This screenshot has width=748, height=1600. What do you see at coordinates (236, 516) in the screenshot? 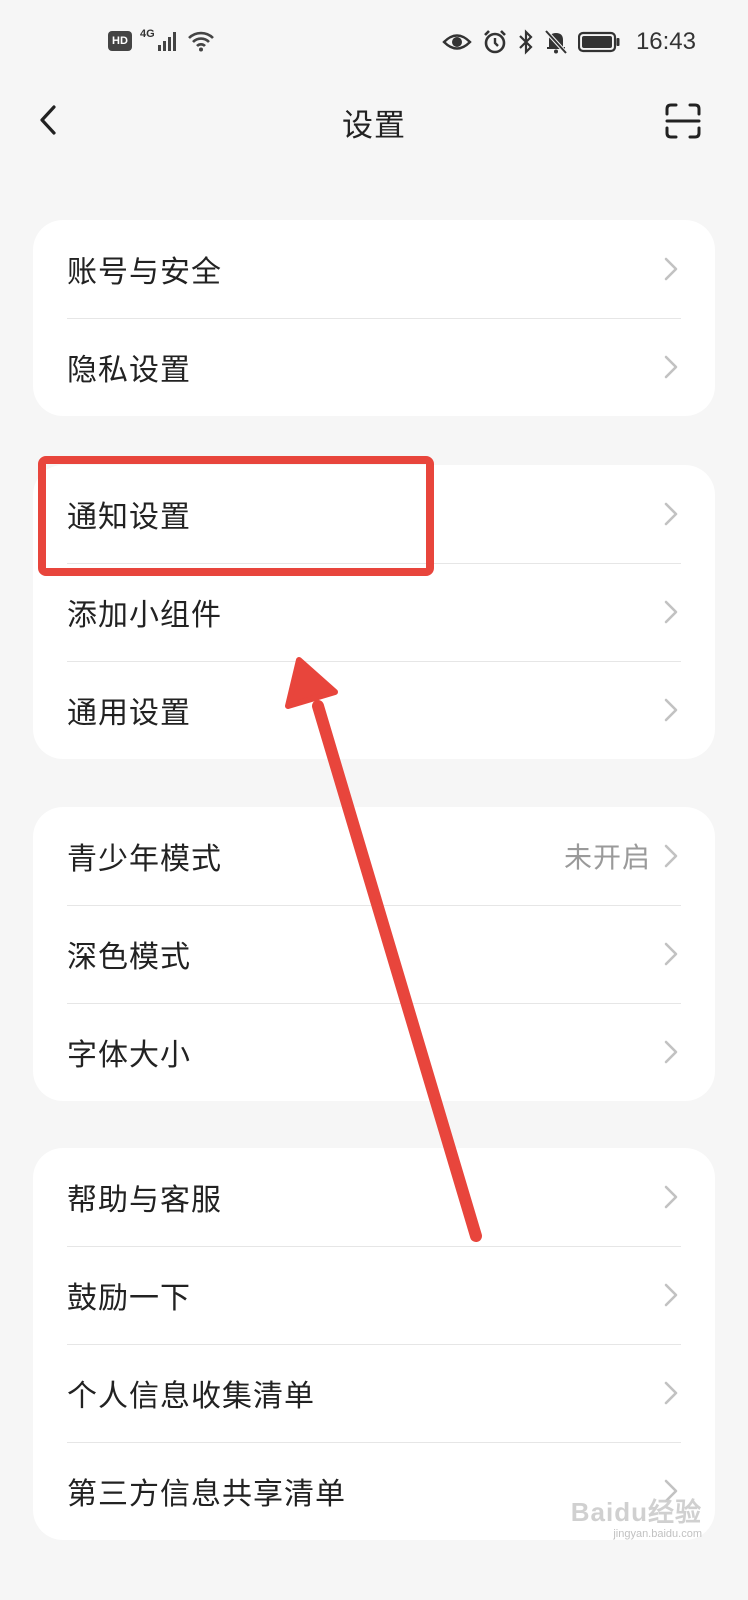
I see `annotation-highlight-box` at bounding box center [236, 516].